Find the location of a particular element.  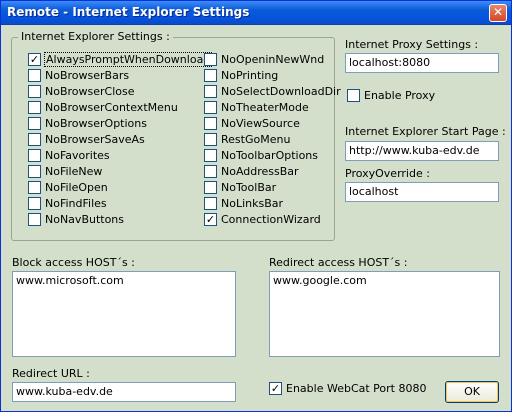

redirect-url-label: Redirect URL : is located at coordinates (51, 373).